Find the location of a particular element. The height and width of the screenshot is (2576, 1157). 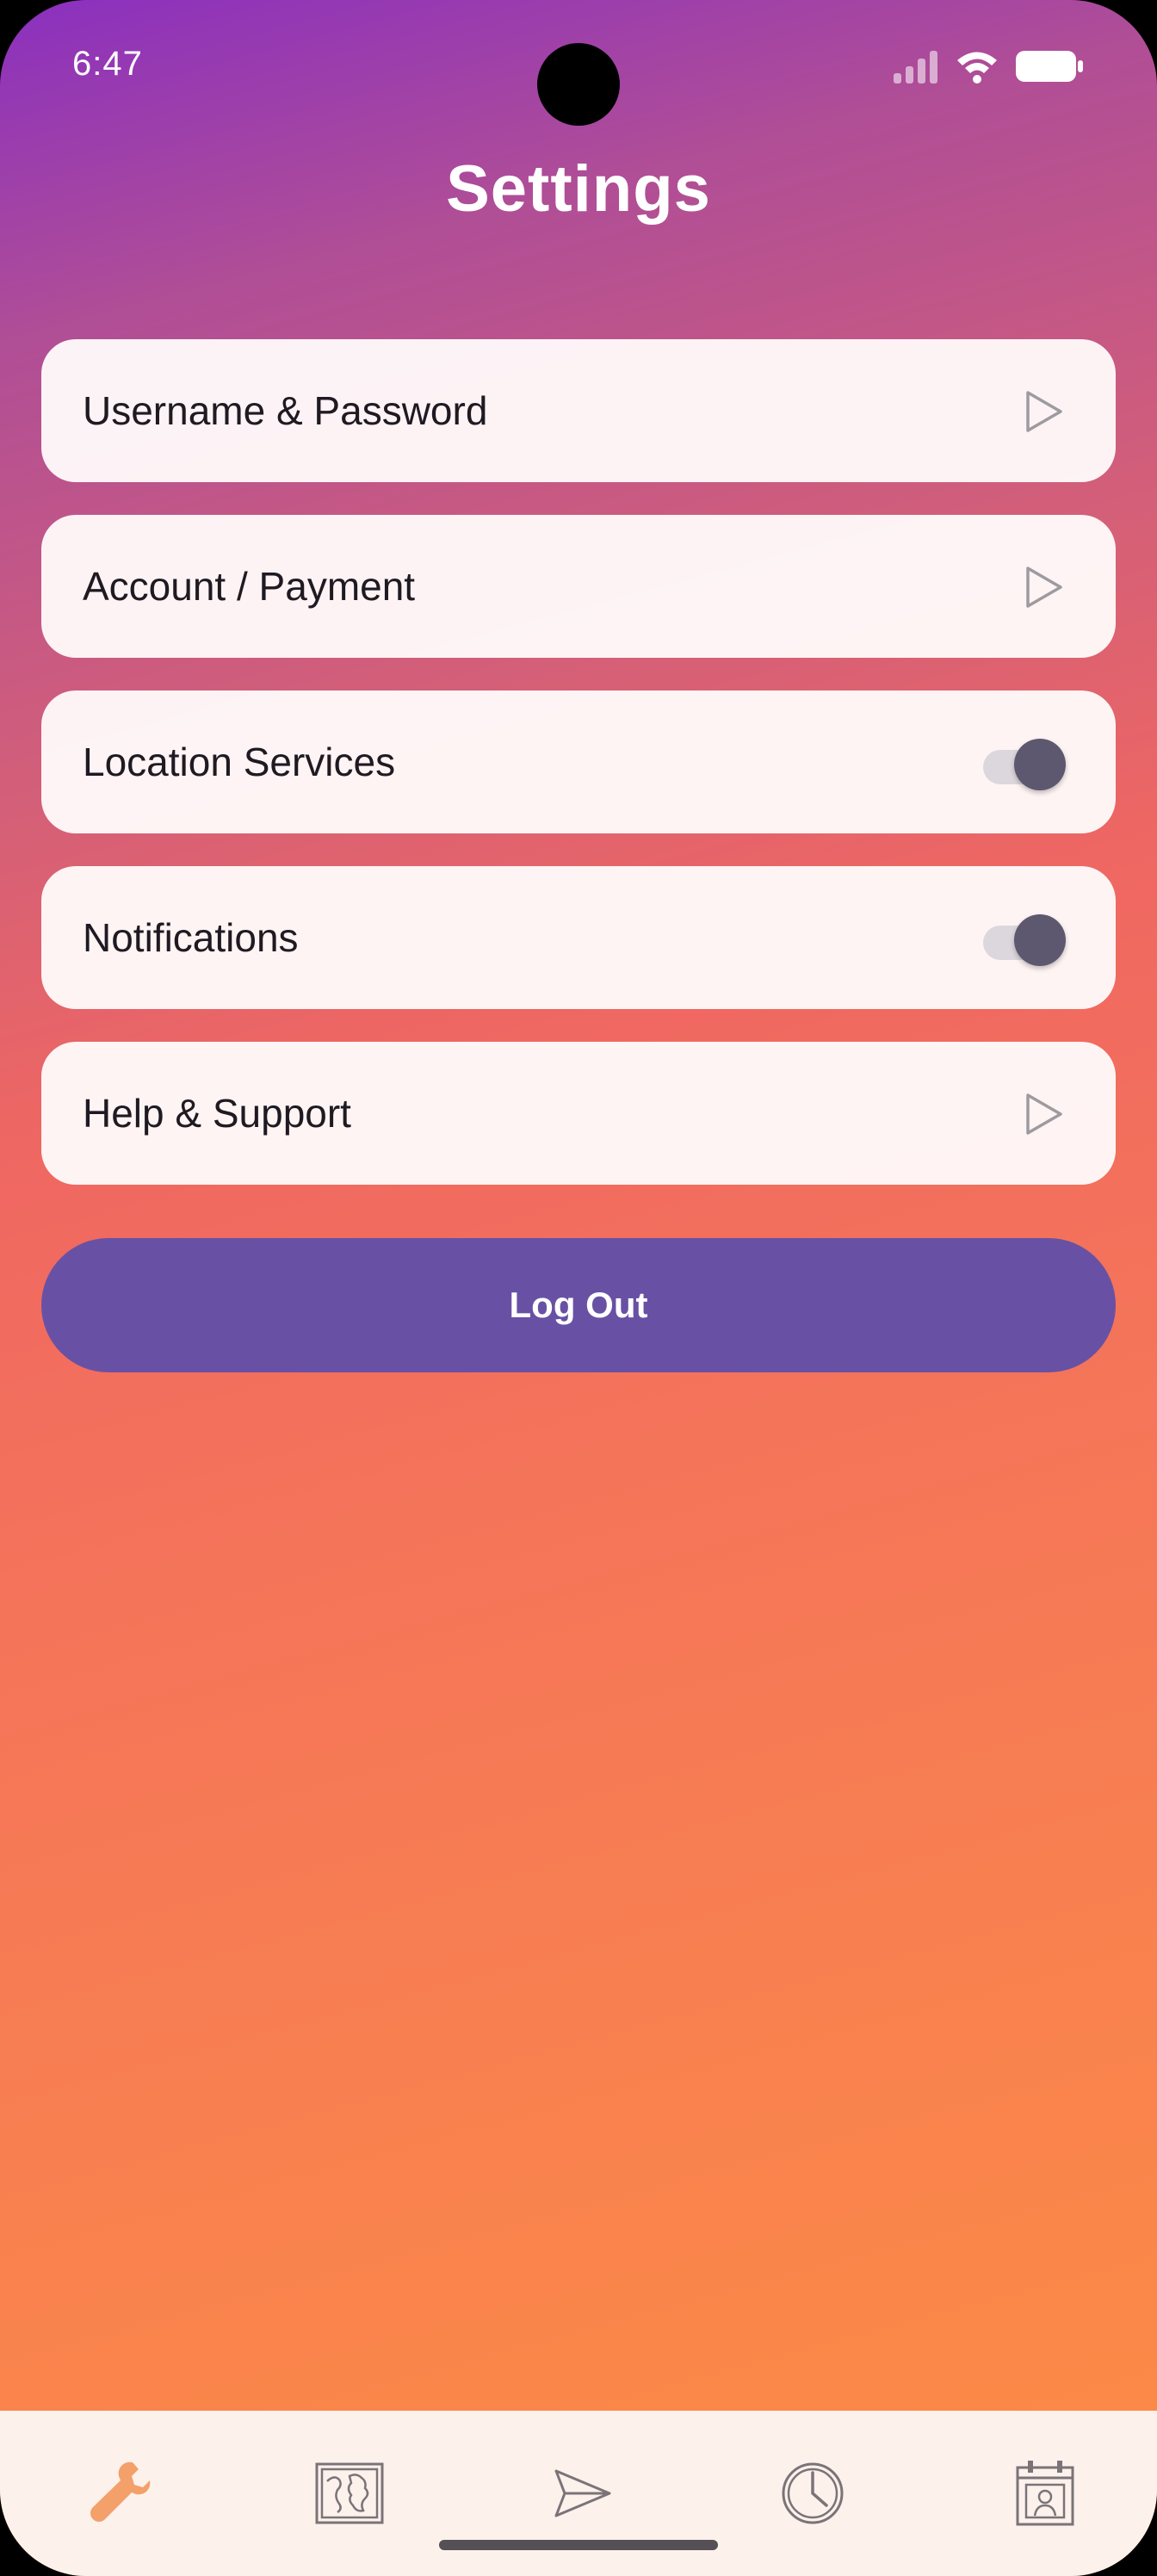

setting-account-payment: Account / Payment is located at coordinates (579, 586).